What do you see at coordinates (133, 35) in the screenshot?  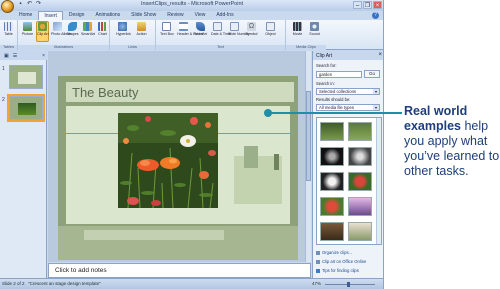 I see `ribbon-group-links: Hyperlink Action Links` at bounding box center [133, 35].